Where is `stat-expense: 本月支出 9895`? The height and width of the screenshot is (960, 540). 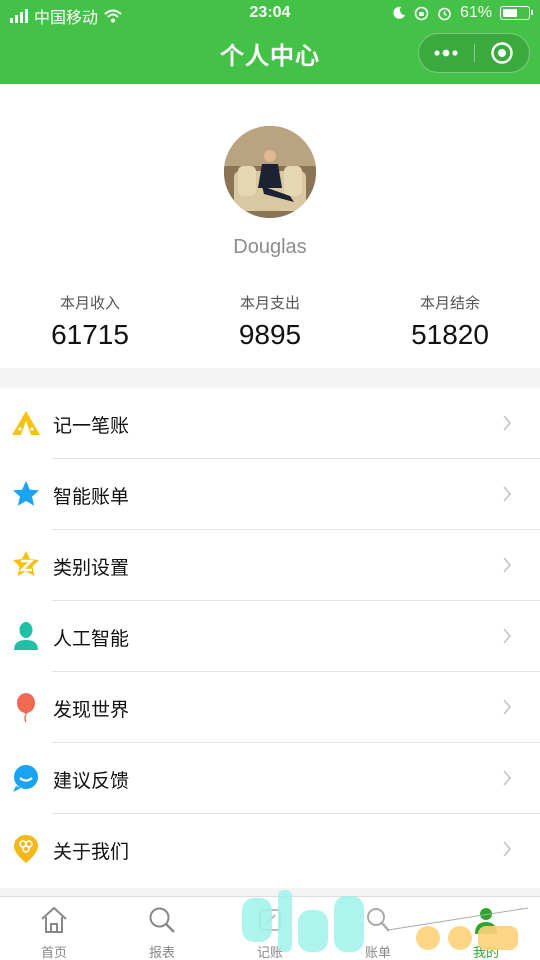
stat-expense: 本月支出 9895 is located at coordinates (270, 321).